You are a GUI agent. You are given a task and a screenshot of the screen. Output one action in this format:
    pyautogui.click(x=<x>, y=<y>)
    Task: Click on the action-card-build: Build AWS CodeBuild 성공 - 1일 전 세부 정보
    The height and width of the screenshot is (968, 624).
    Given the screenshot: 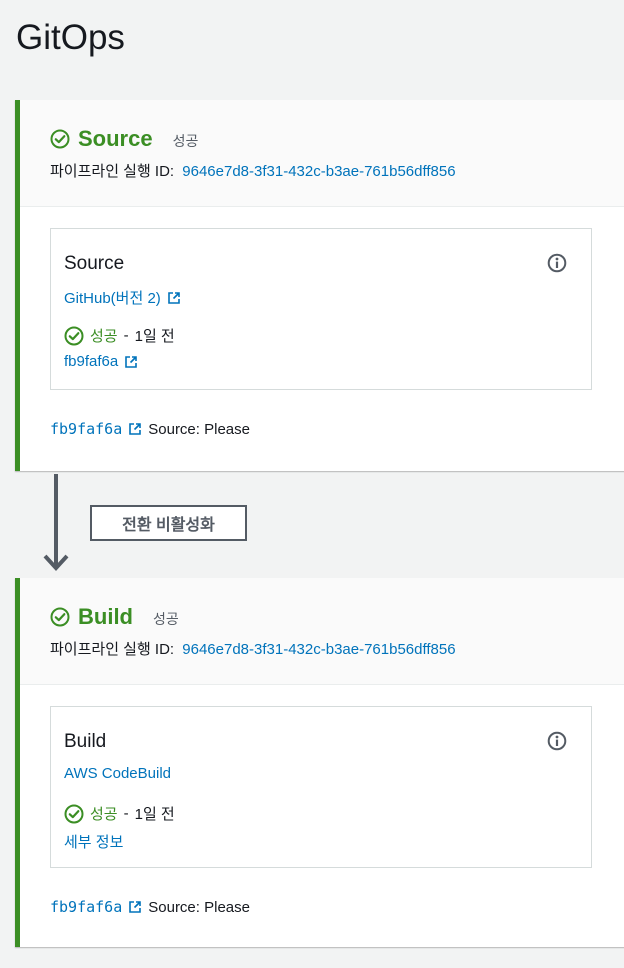 What is the action you would take?
    pyautogui.click(x=321, y=787)
    